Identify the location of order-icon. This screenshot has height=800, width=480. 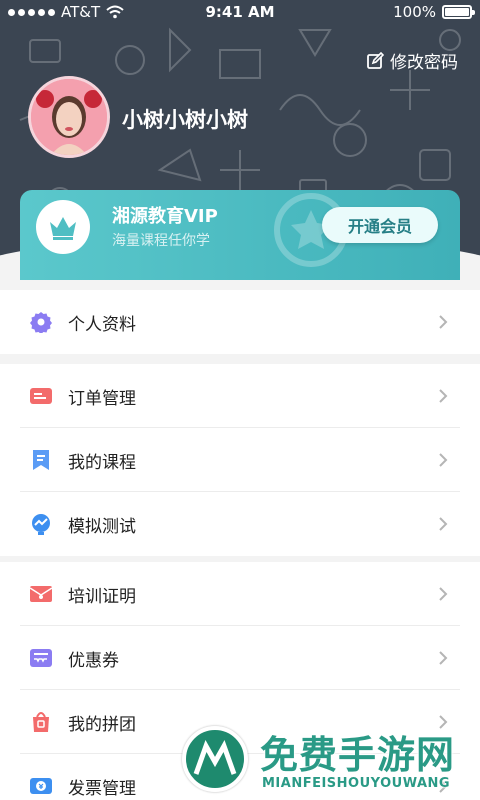
(41, 396).